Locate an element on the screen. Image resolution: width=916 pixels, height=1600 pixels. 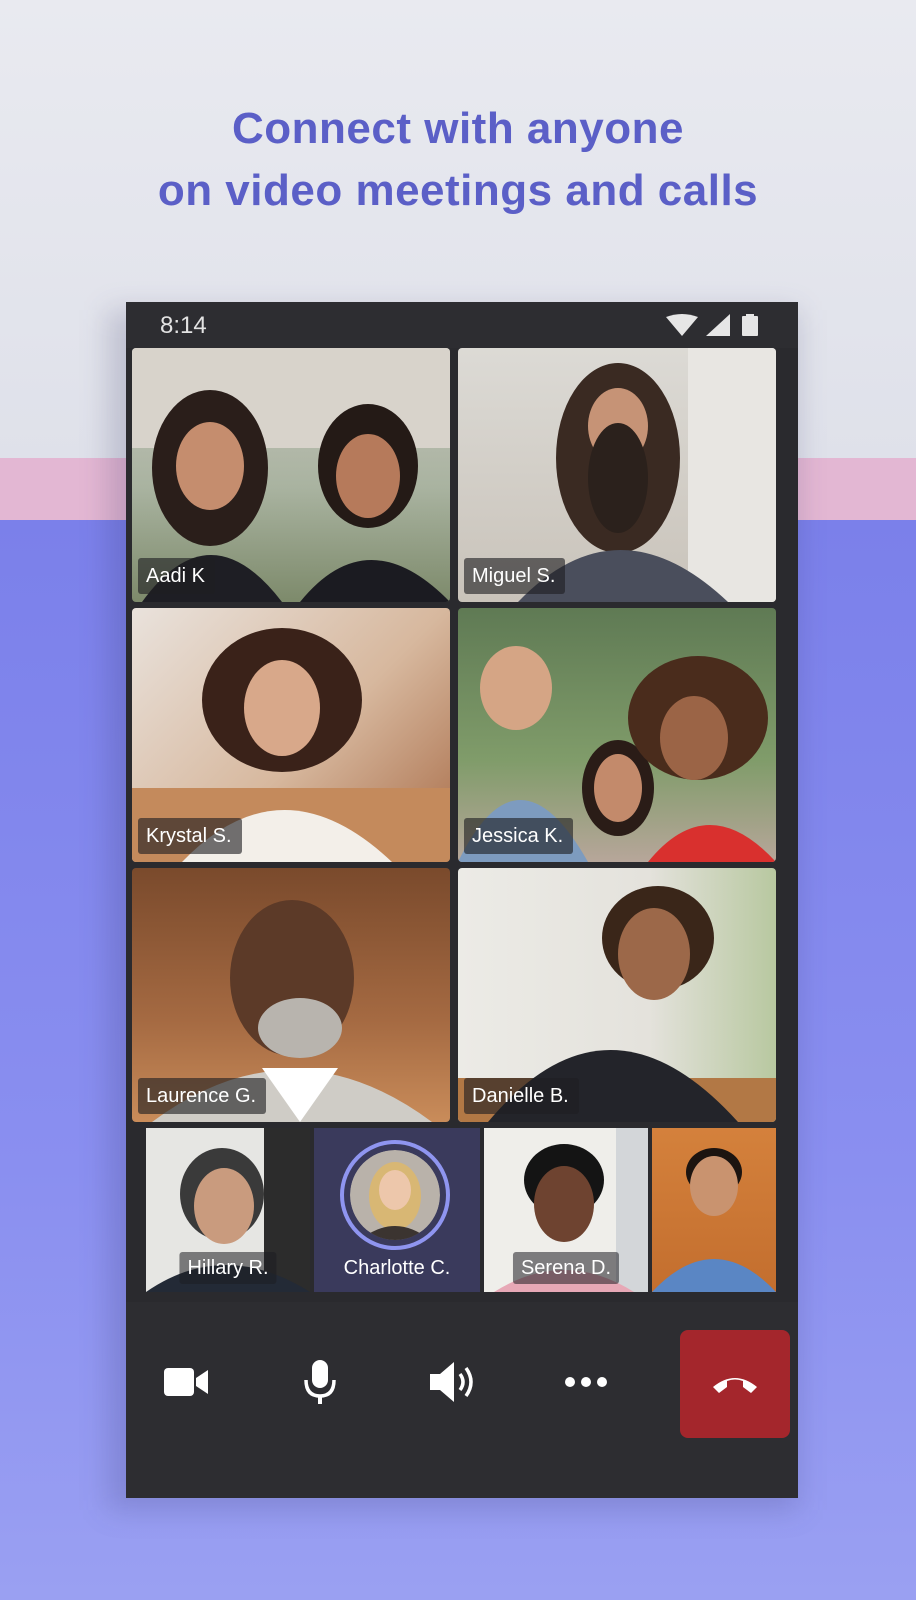
participant-tile-small: Serena D. is located at coordinates (566, 1210).